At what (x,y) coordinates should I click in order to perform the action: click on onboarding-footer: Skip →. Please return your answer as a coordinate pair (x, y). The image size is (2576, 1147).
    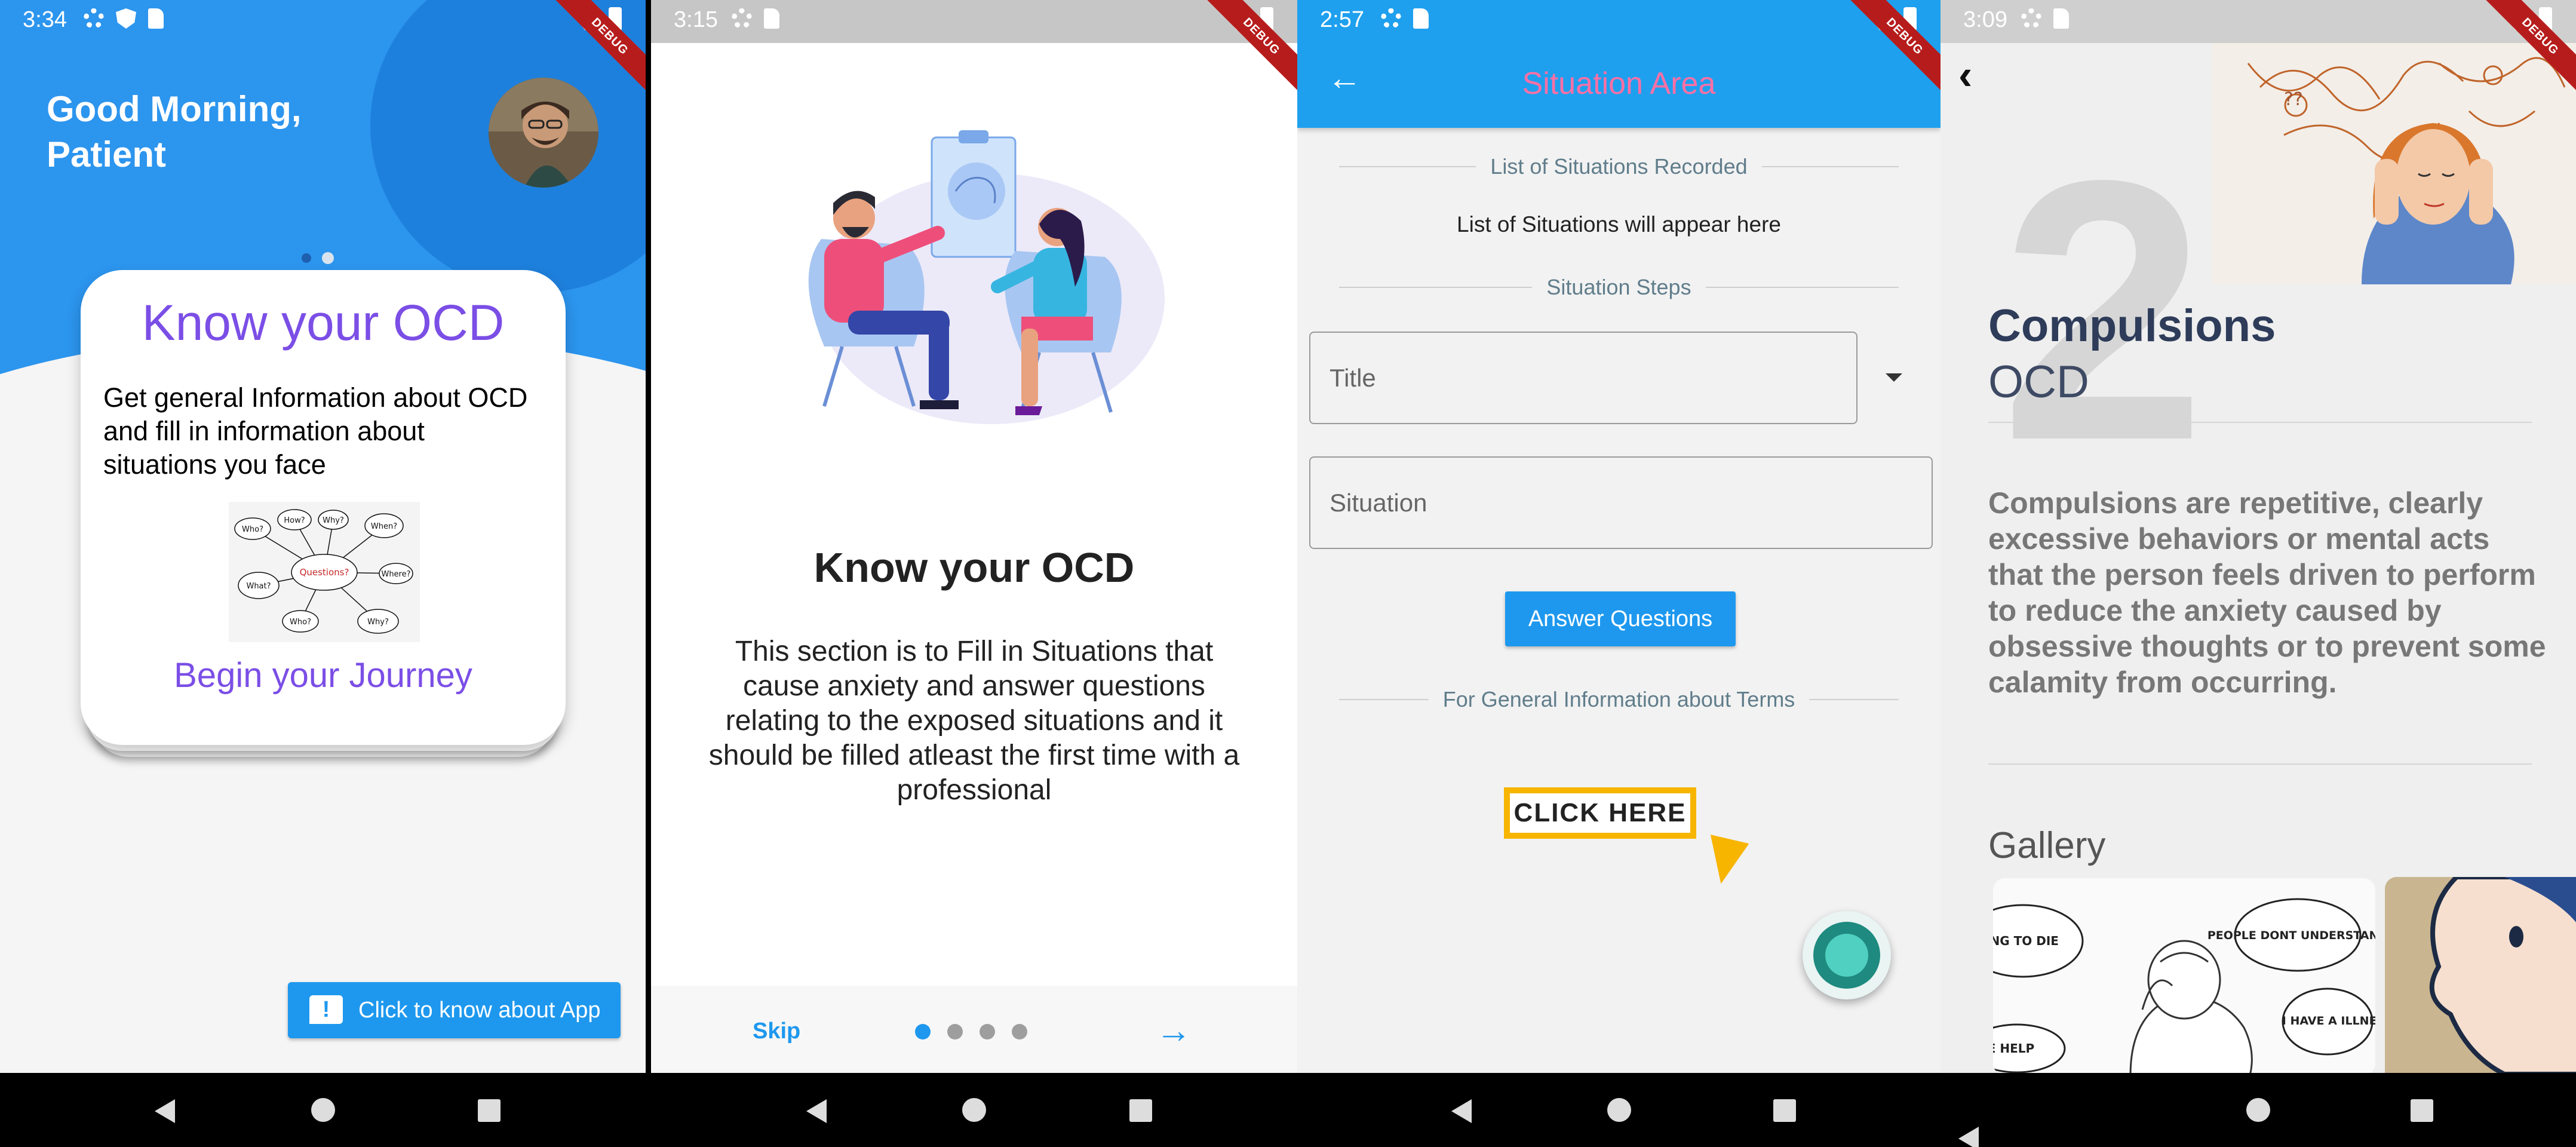
    Looking at the image, I should click on (974, 1033).